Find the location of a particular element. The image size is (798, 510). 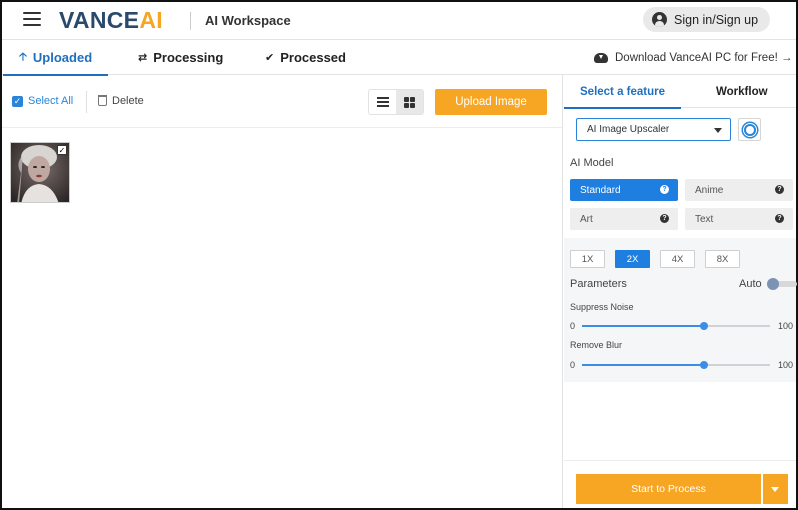

tab-select-feature: Select a feature is located at coordinates (622, 92).